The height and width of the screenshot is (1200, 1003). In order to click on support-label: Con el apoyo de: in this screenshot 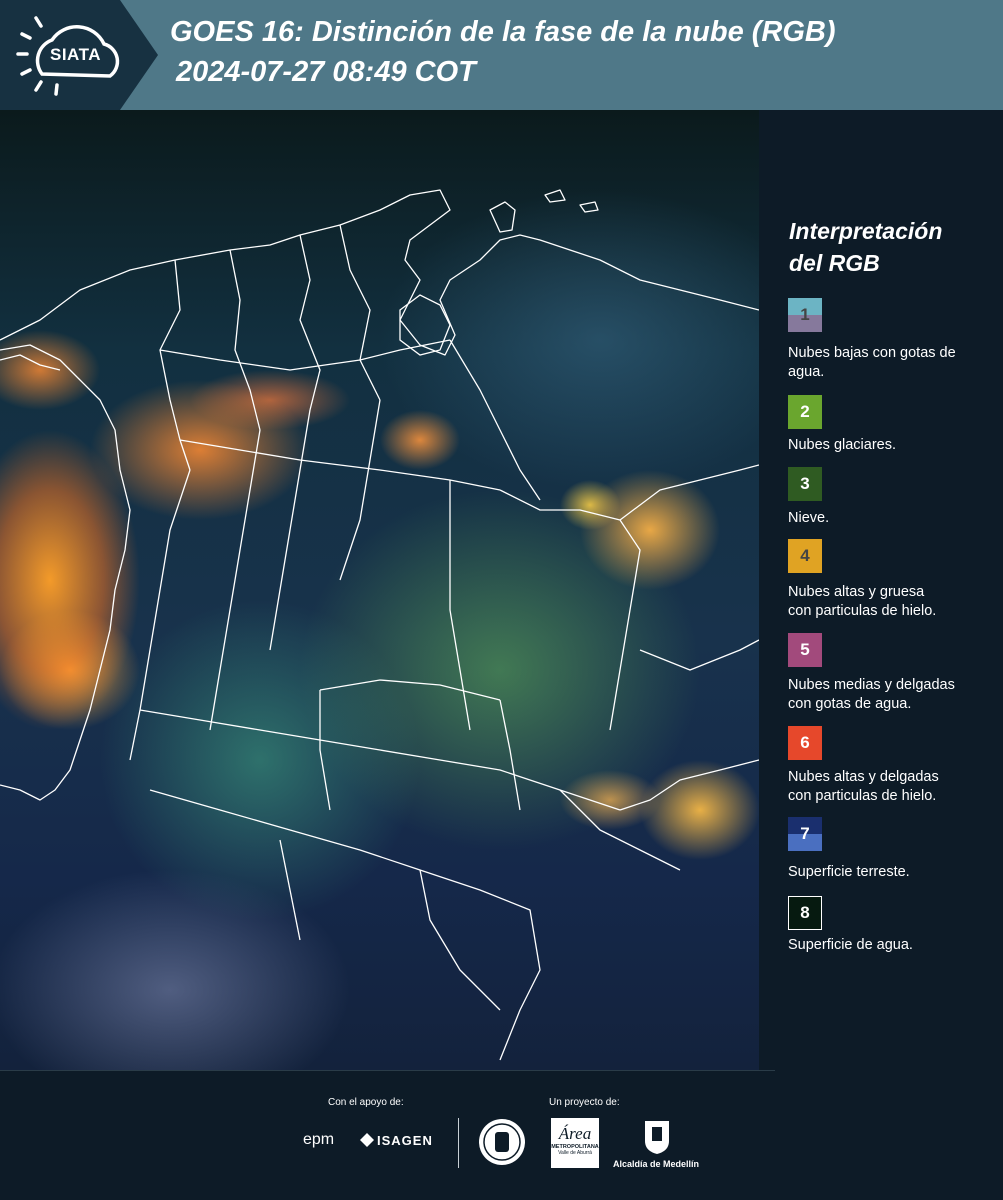, I will do `click(366, 1102)`.